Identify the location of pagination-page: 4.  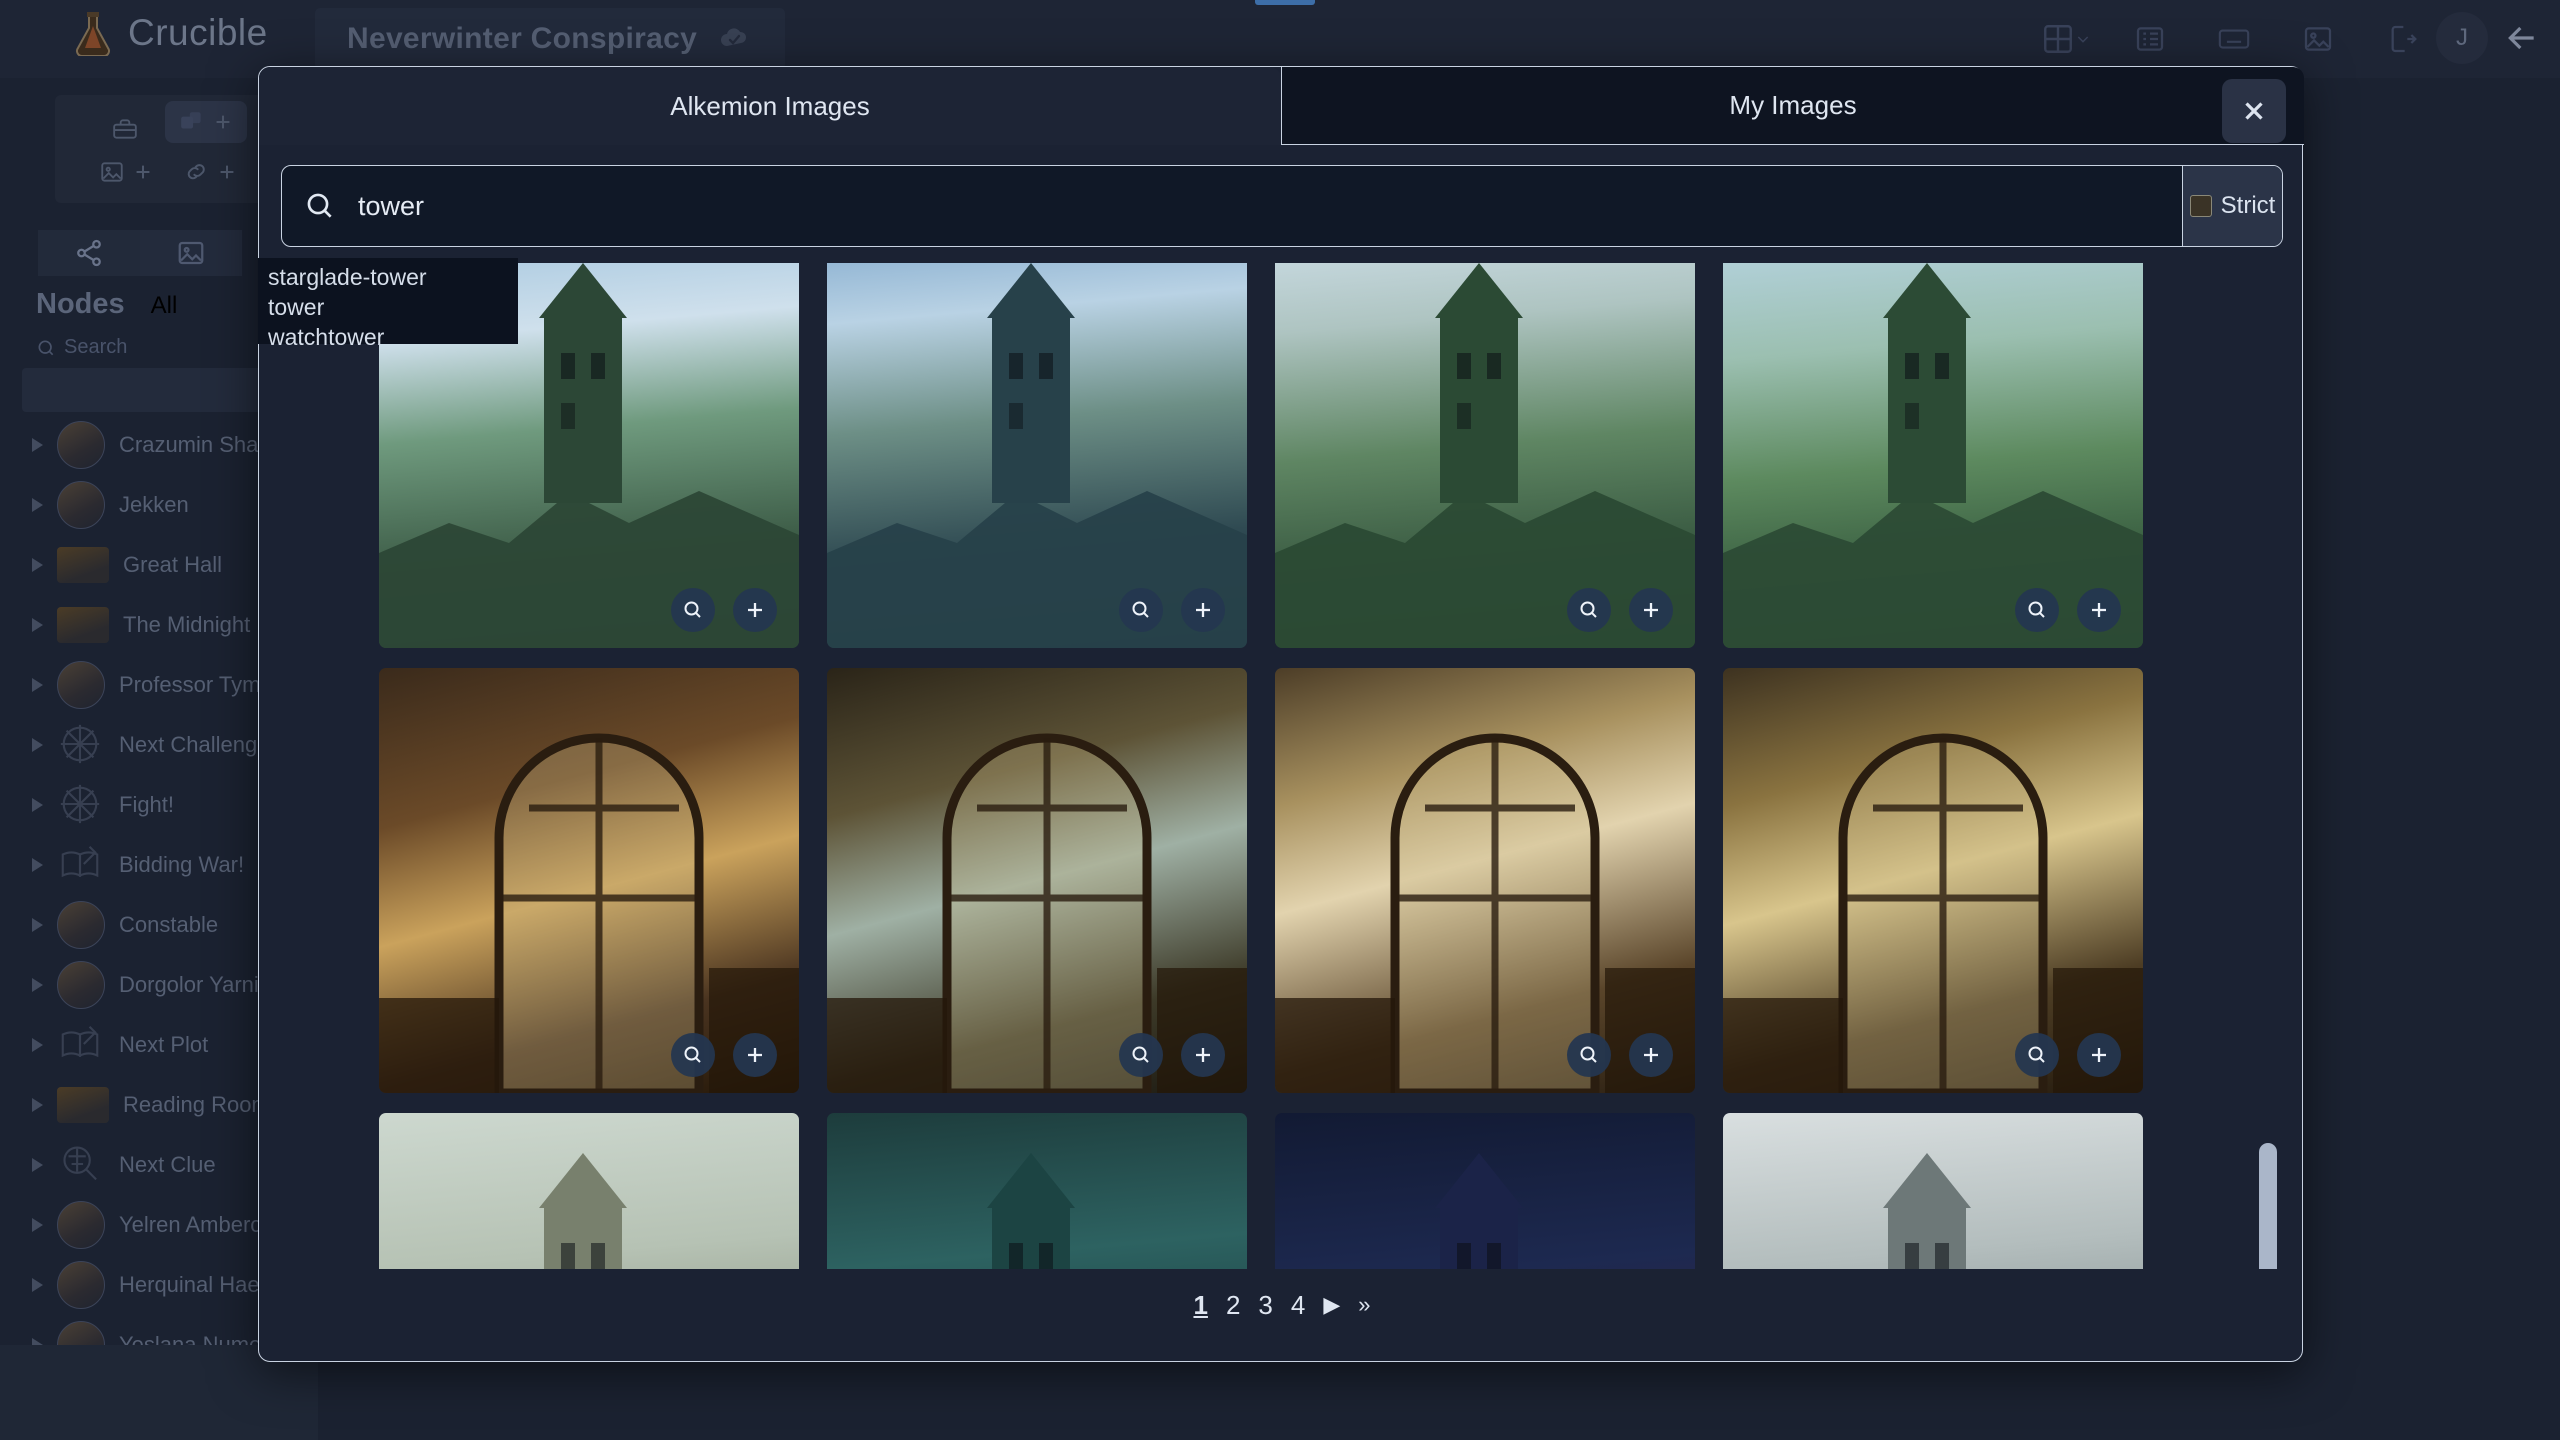
(1298, 1305).